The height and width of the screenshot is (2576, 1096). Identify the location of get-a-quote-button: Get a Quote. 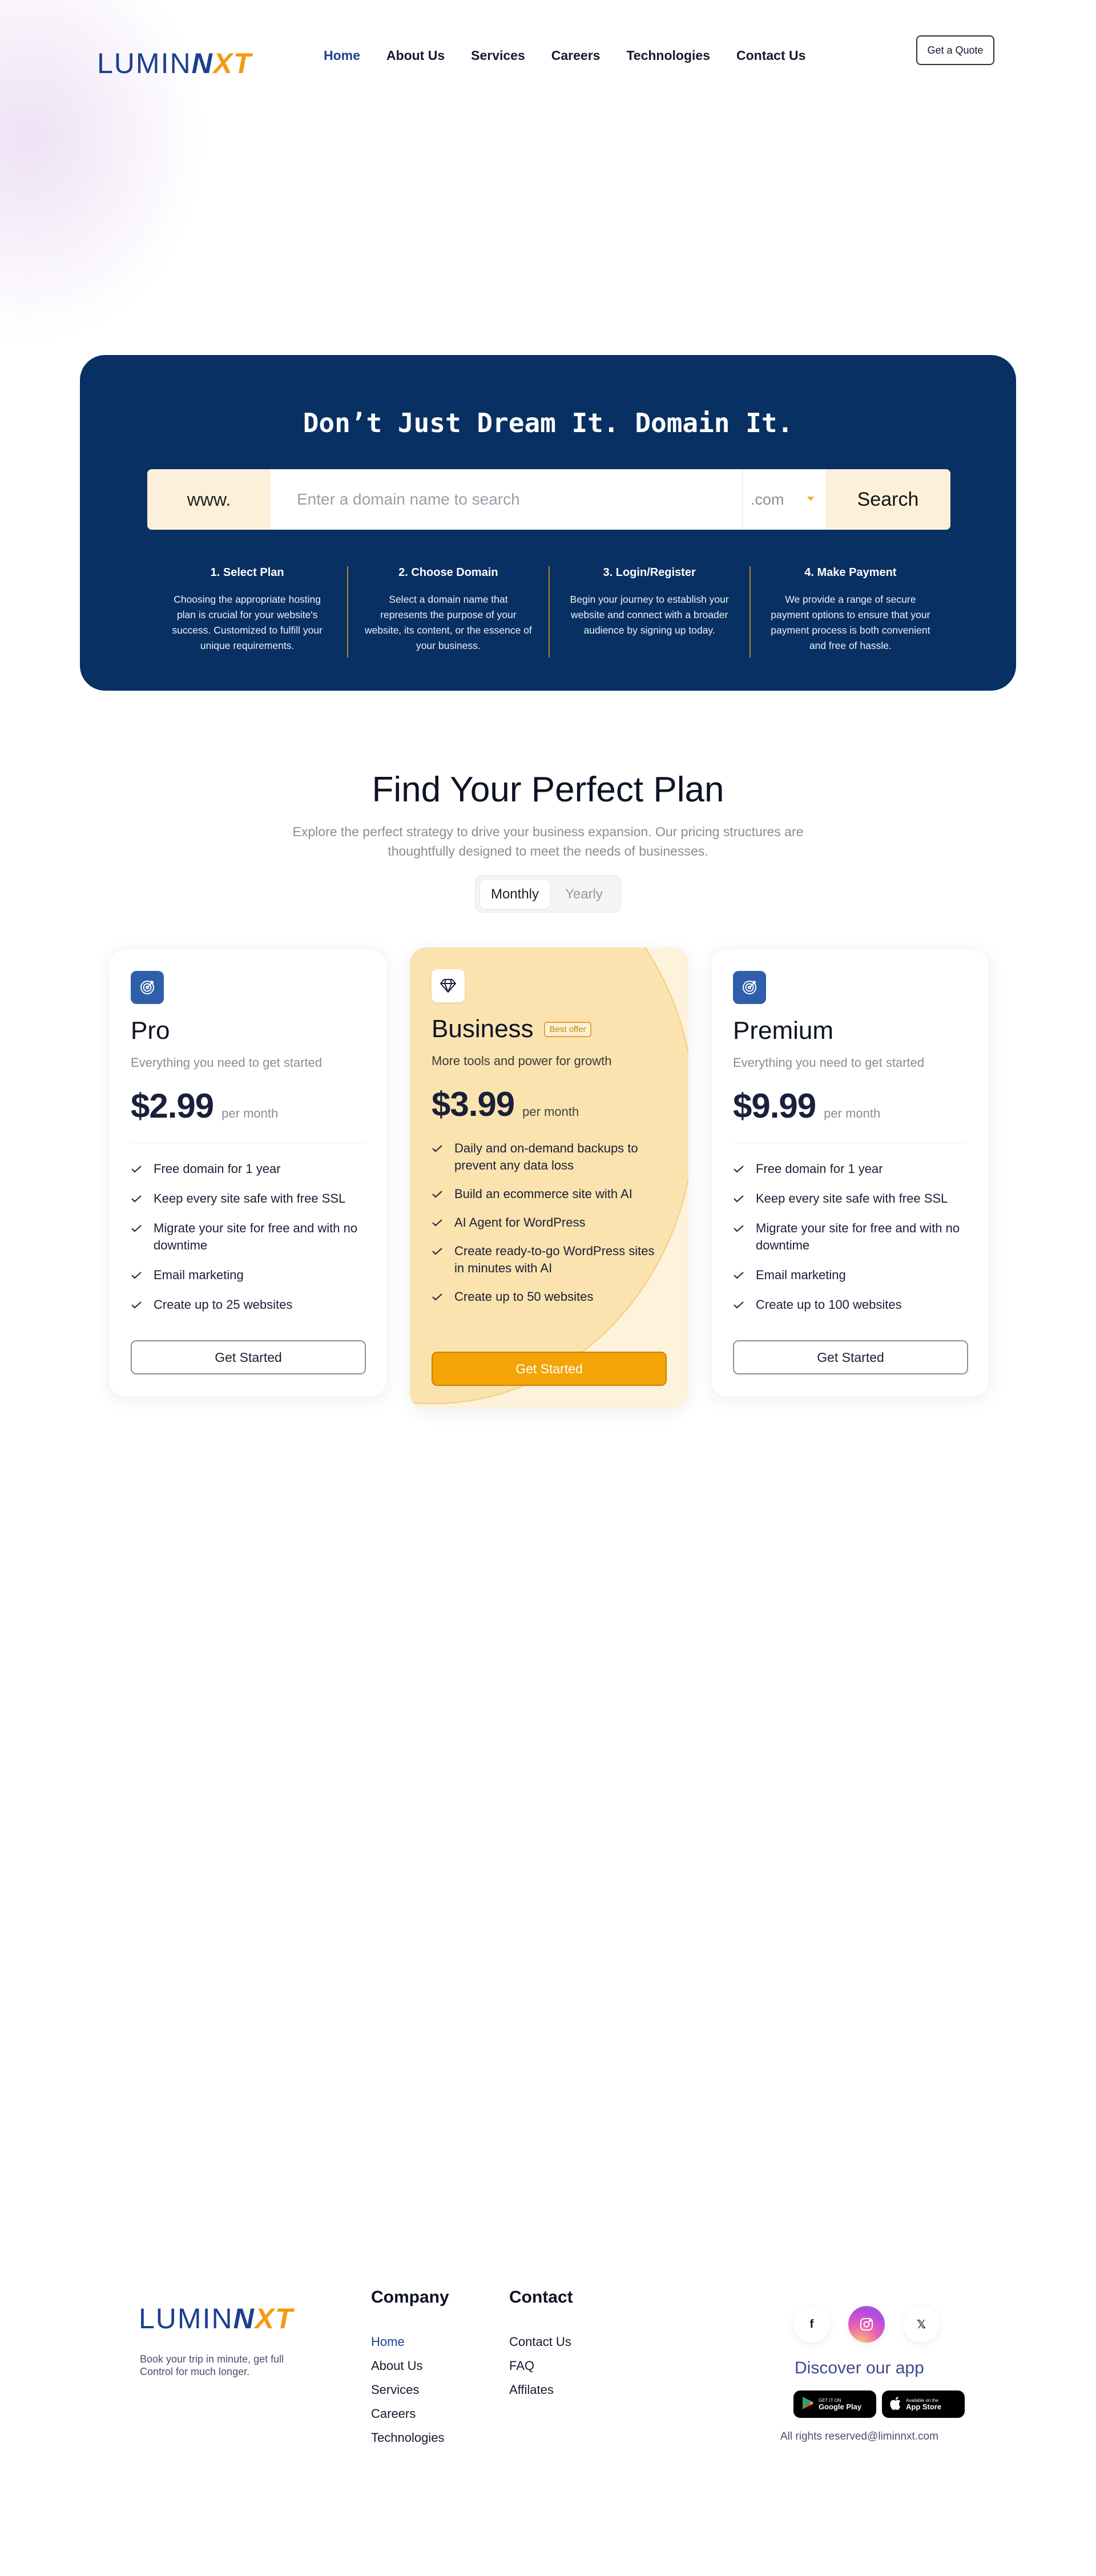
(955, 50).